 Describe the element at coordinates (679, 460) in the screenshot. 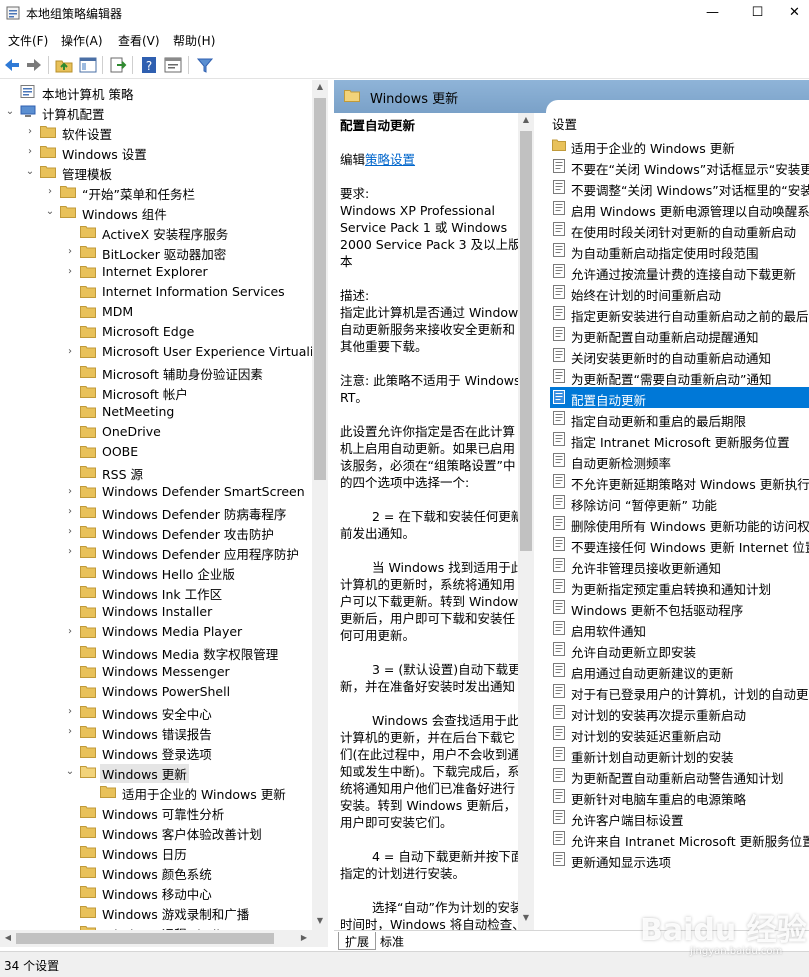

I see `setting-row: 自动更新检测频率` at that location.